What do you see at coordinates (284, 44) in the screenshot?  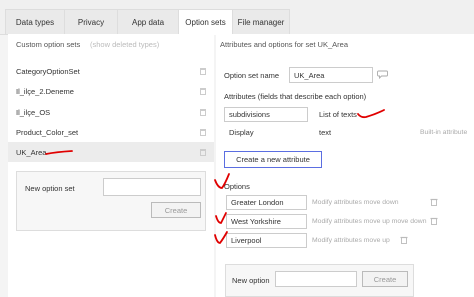 I see `detail-header: Attributes and options for set UK_Area` at bounding box center [284, 44].